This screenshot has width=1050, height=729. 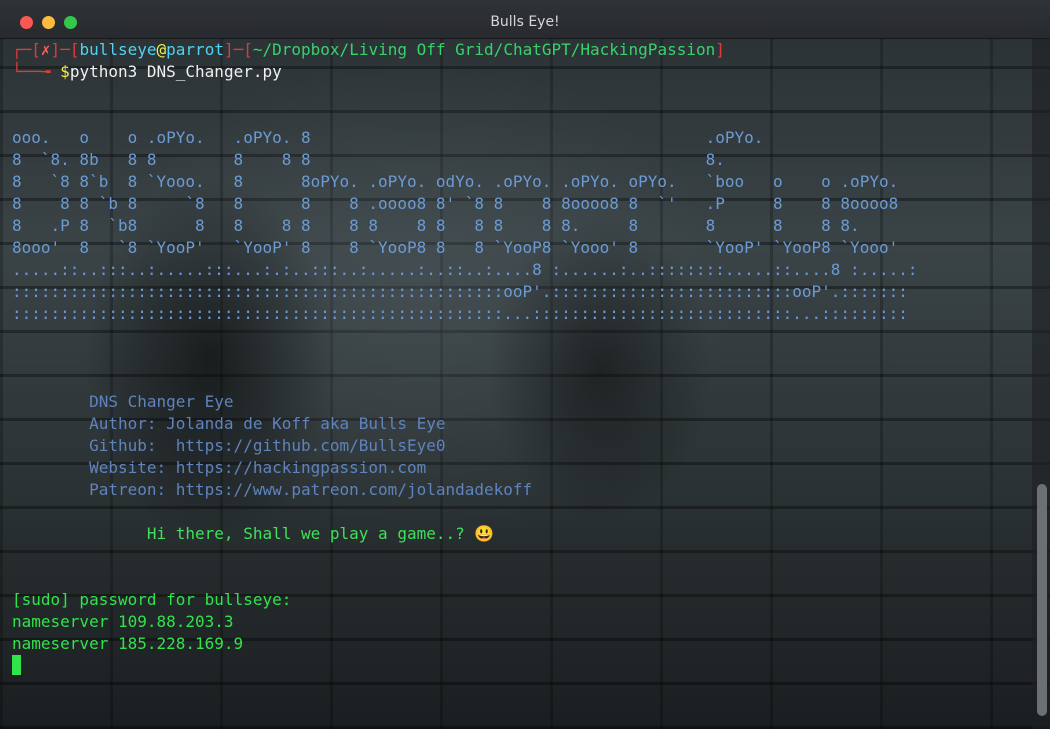 What do you see at coordinates (65, 71) in the screenshot?
I see `prompt-dollar: $` at bounding box center [65, 71].